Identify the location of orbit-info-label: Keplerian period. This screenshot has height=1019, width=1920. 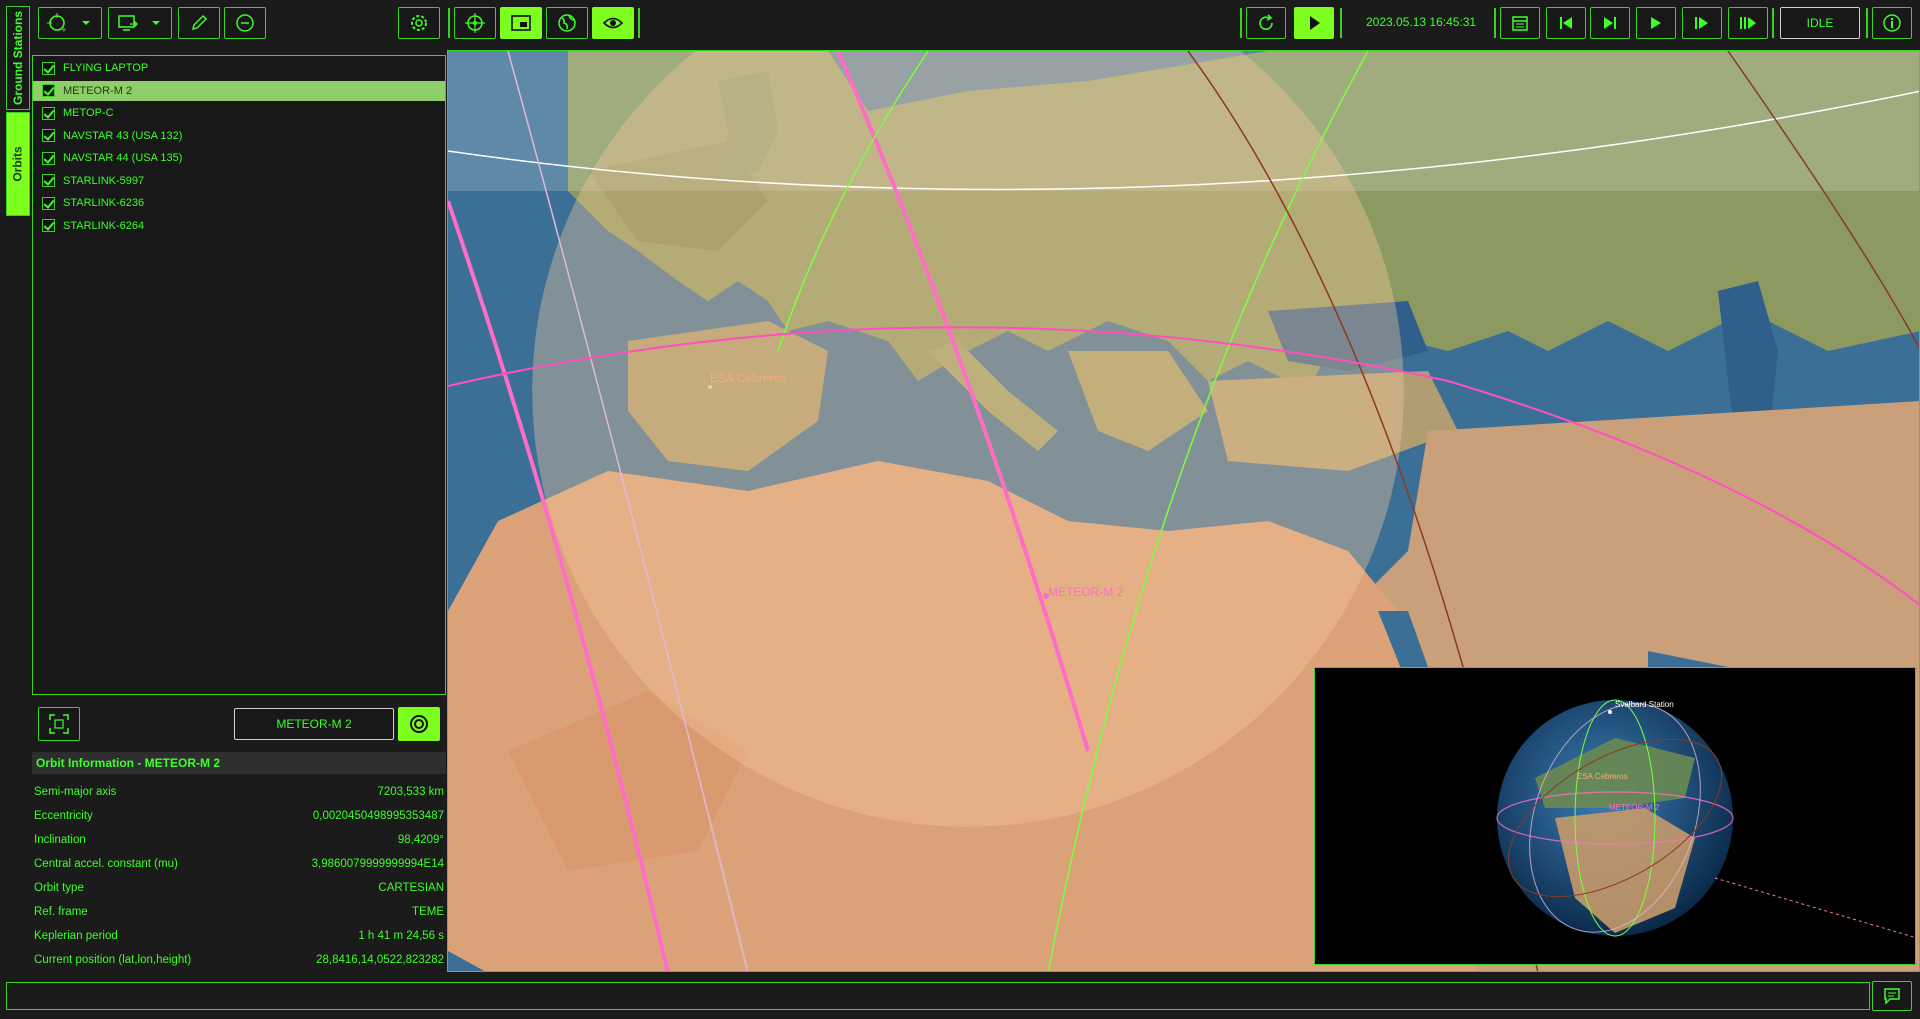
(76, 936).